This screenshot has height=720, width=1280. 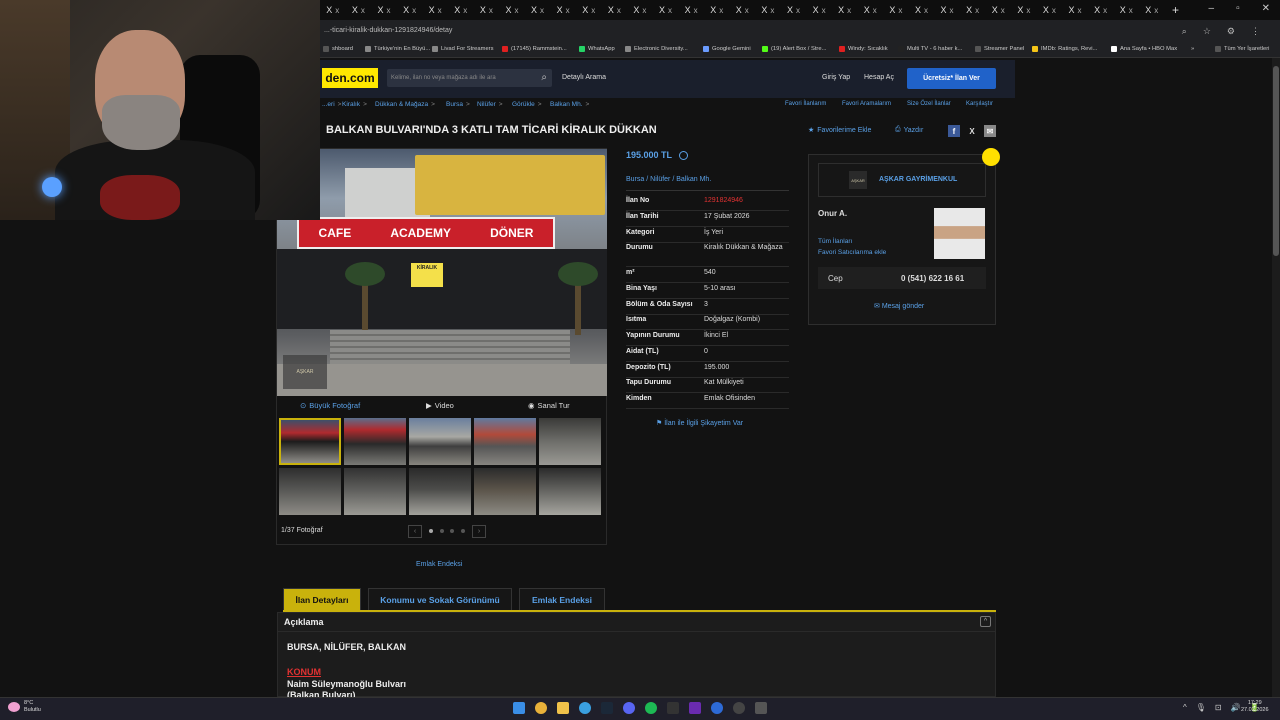 I want to click on register-link: Hesap Aç, so click(x=879, y=77).